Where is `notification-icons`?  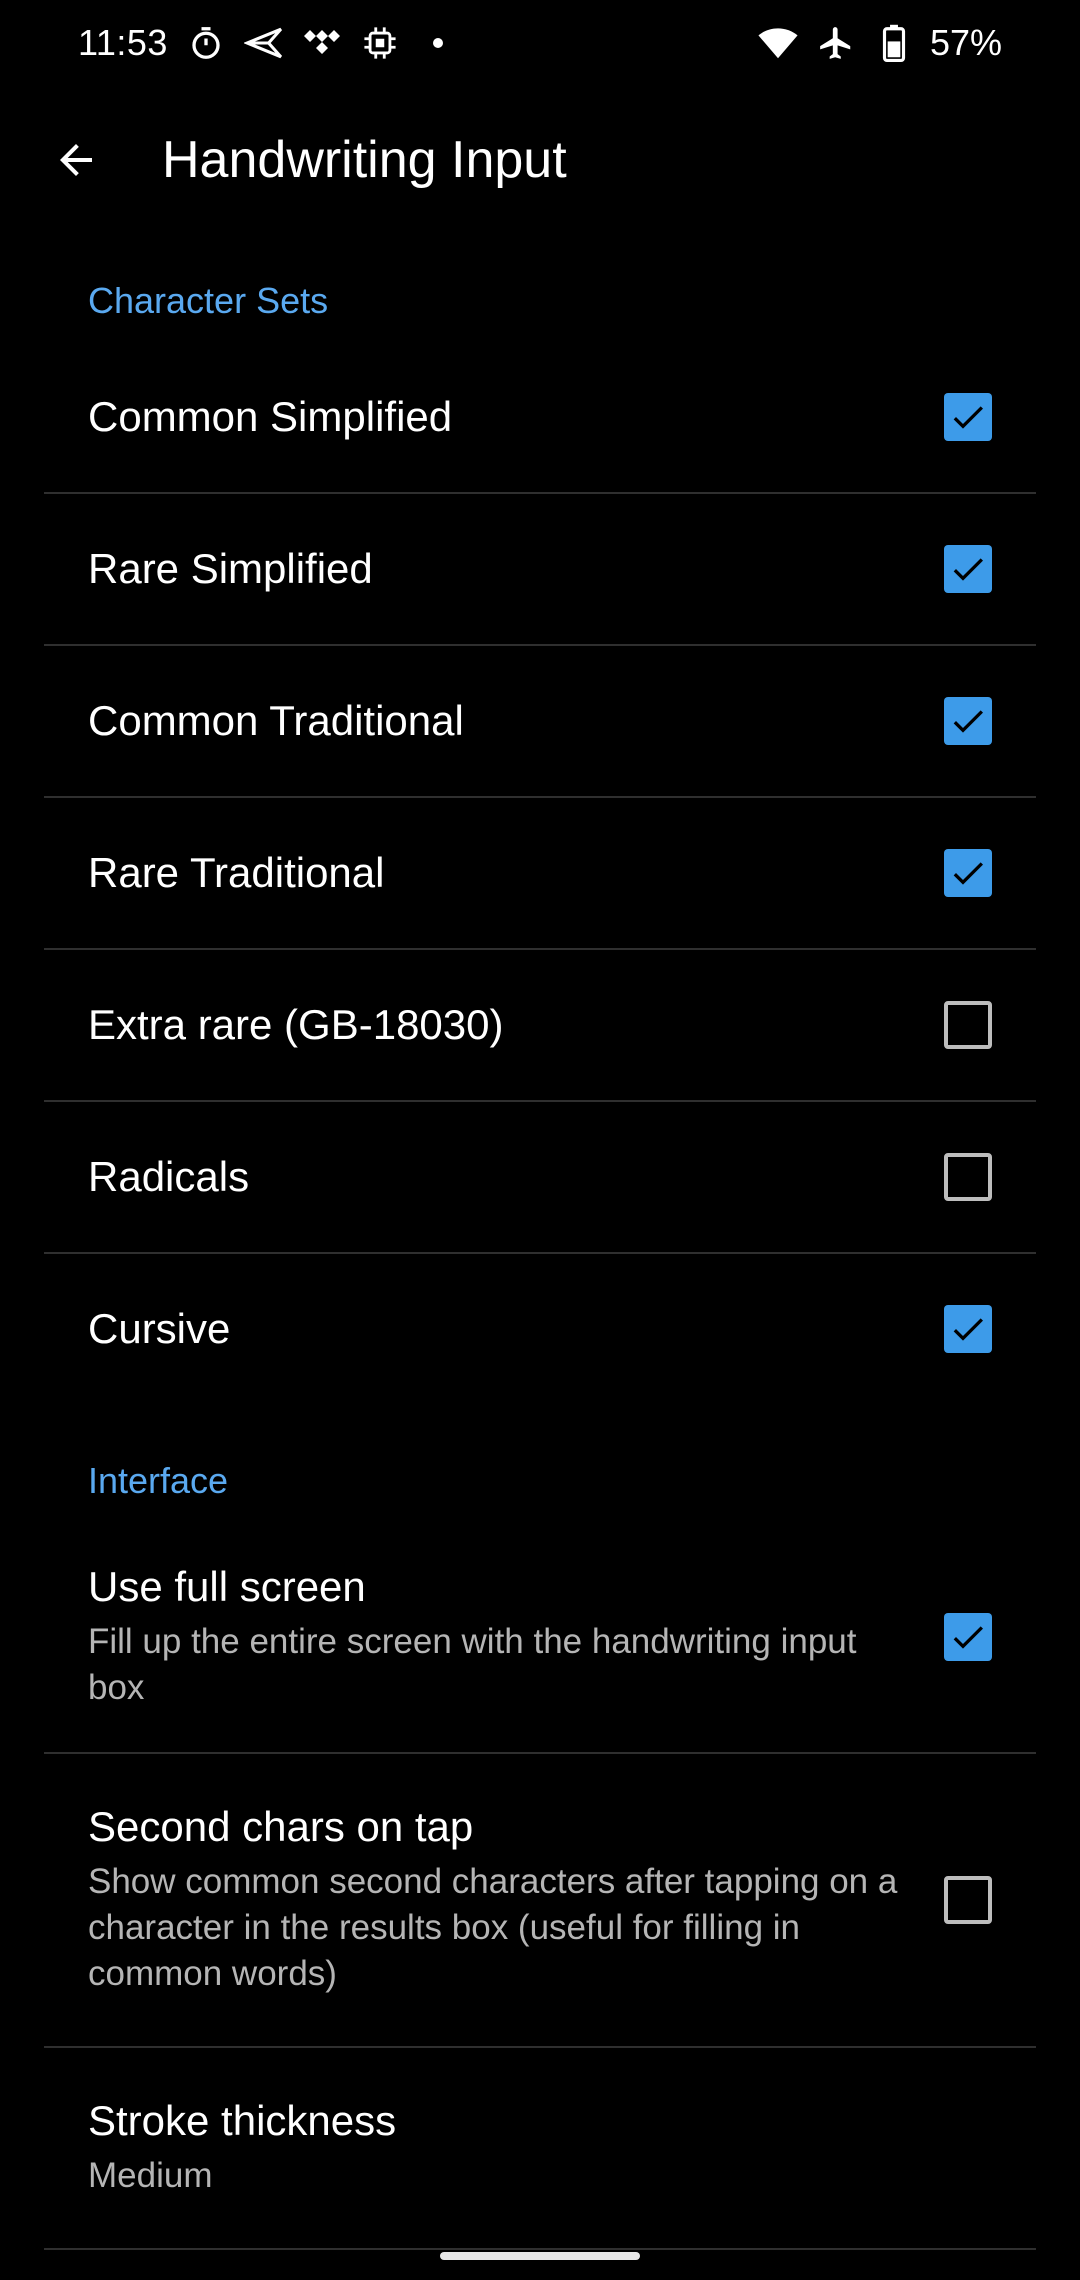
notification-icons is located at coordinates (322, 43).